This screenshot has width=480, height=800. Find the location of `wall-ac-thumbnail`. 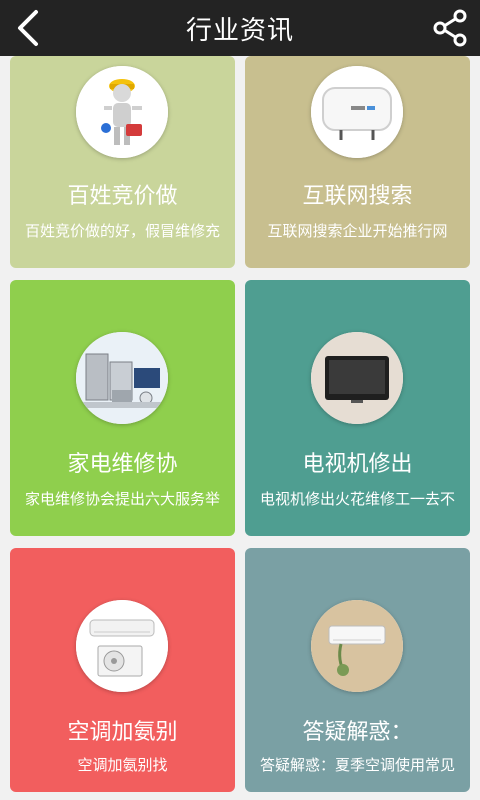

wall-ac-thumbnail is located at coordinates (357, 646).